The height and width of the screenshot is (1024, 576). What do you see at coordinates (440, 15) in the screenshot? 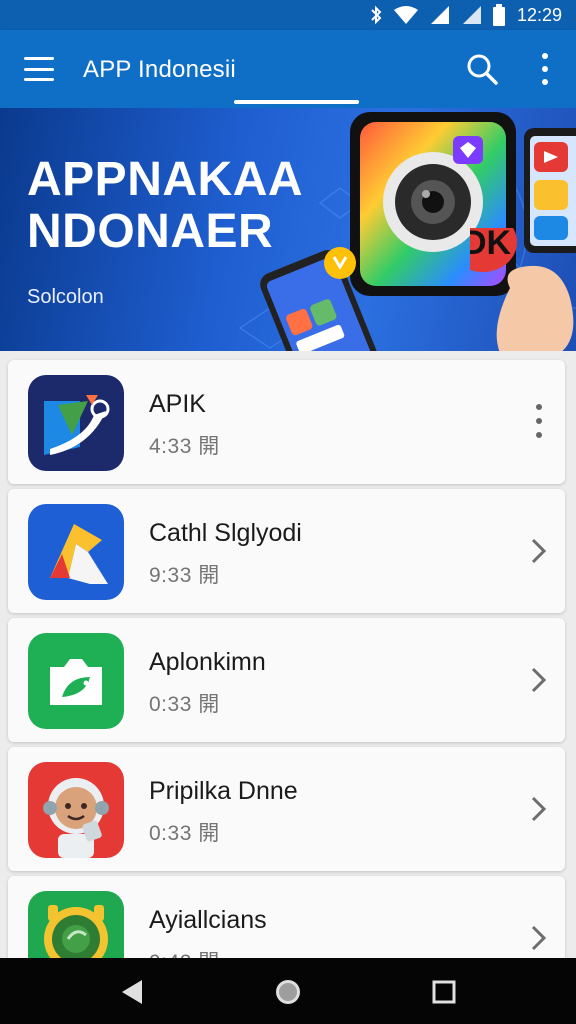
I see `signal-icon` at bounding box center [440, 15].